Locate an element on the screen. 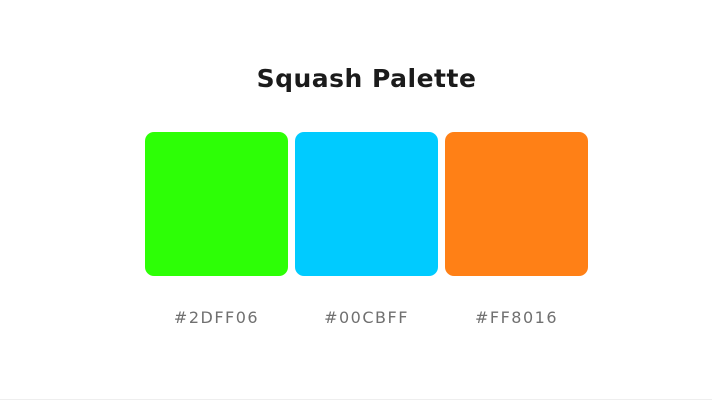 Image resolution: width=712 pixels, height=400 pixels. color-swatch-green is located at coordinates (216, 204).